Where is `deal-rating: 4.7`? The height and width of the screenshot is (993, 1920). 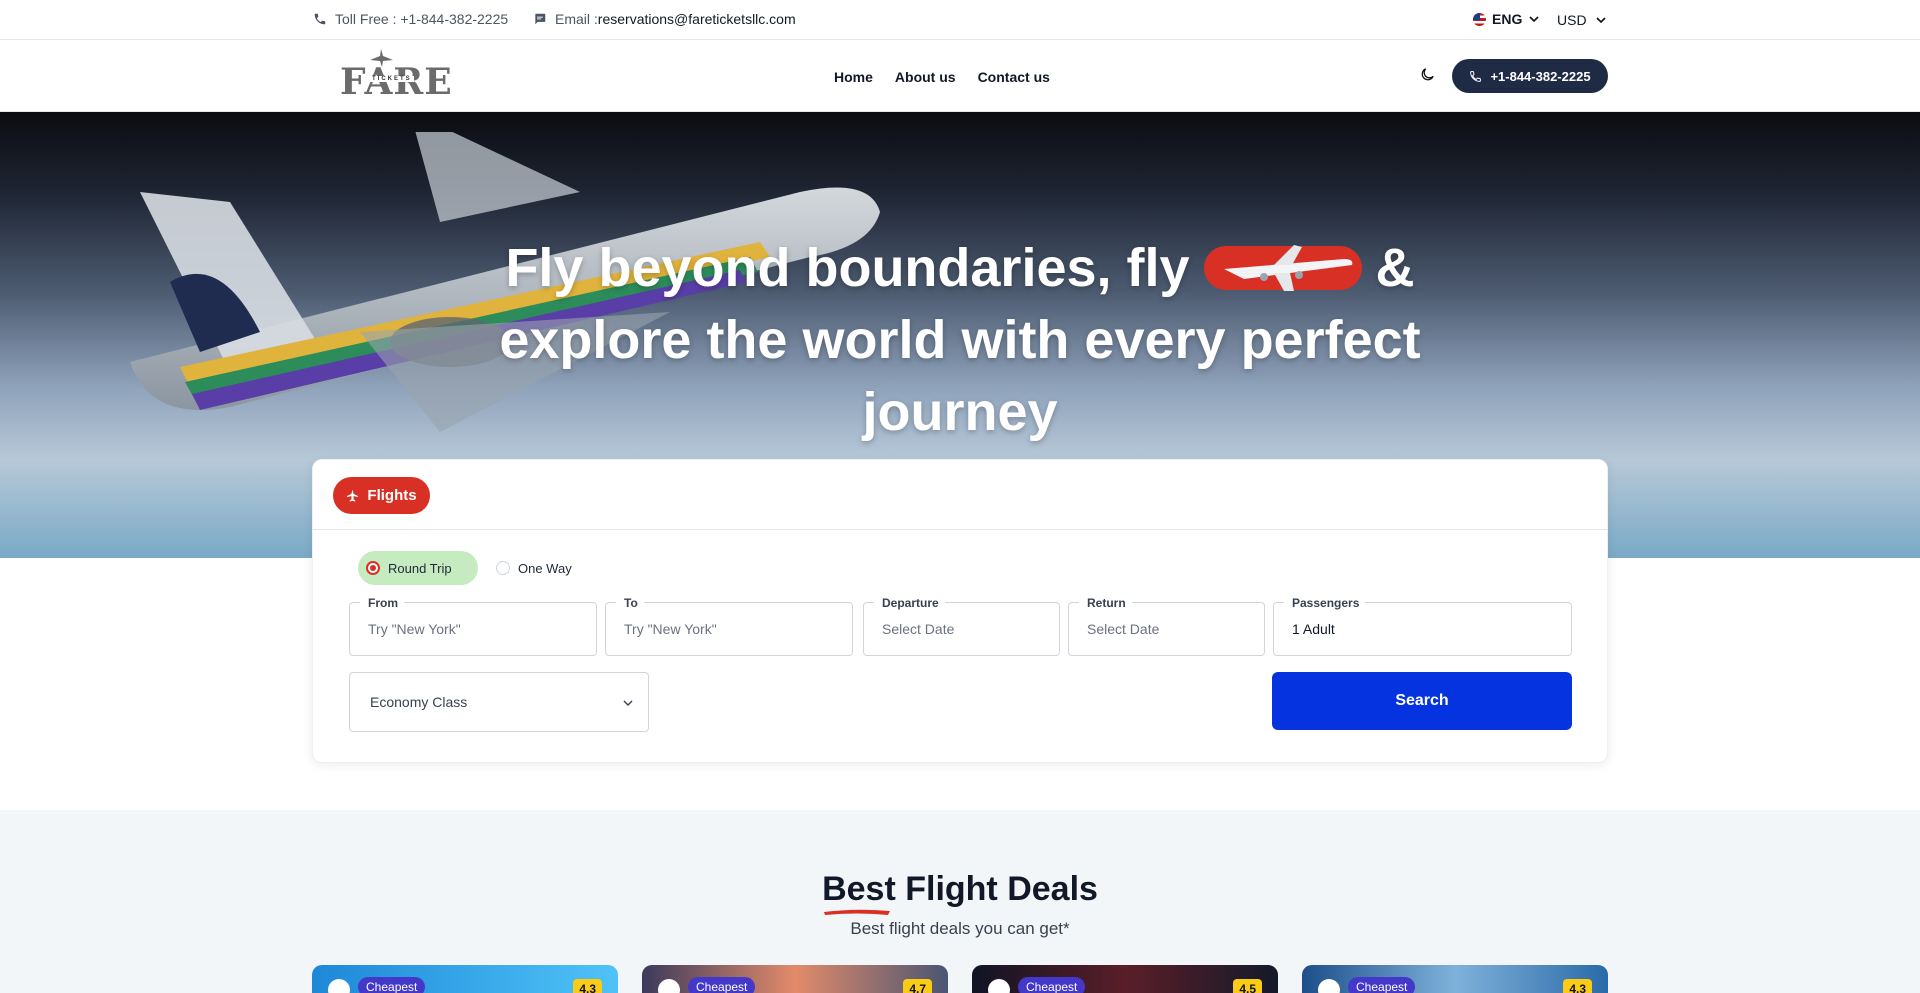 deal-rating: 4.7 is located at coordinates (917, 986).